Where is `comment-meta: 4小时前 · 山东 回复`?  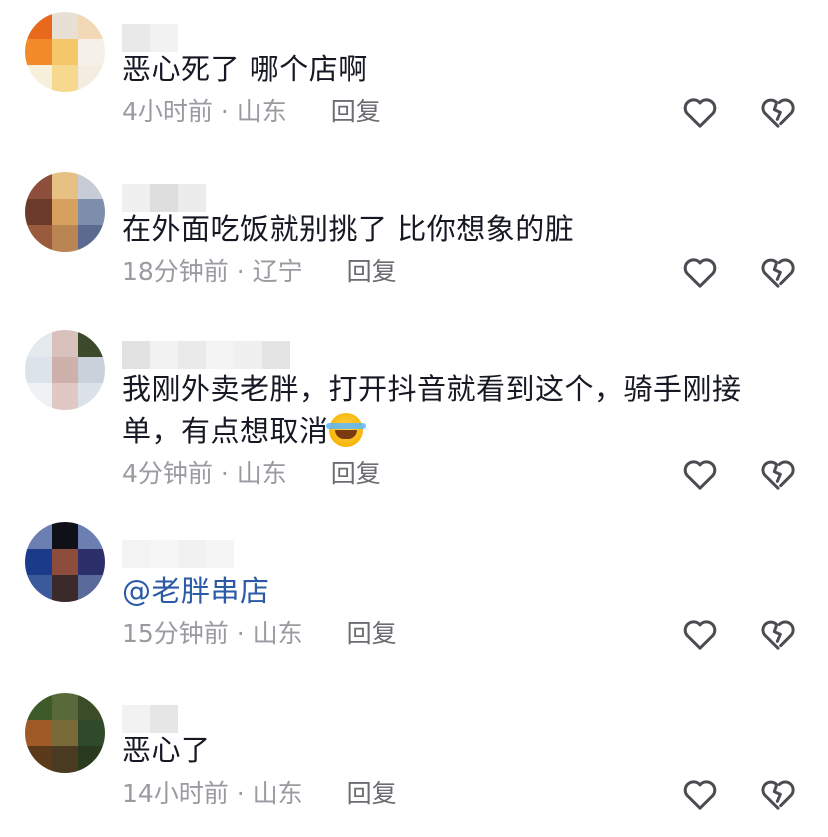 comment-meta: 4小时前 · 山东 回复 is located at coordinates (251, 111).